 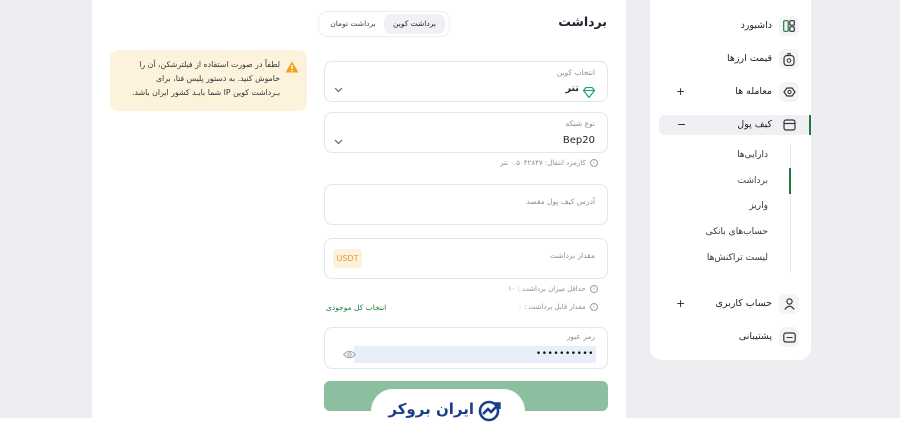 I want to click on user-icon, so click(x=789, y=304).